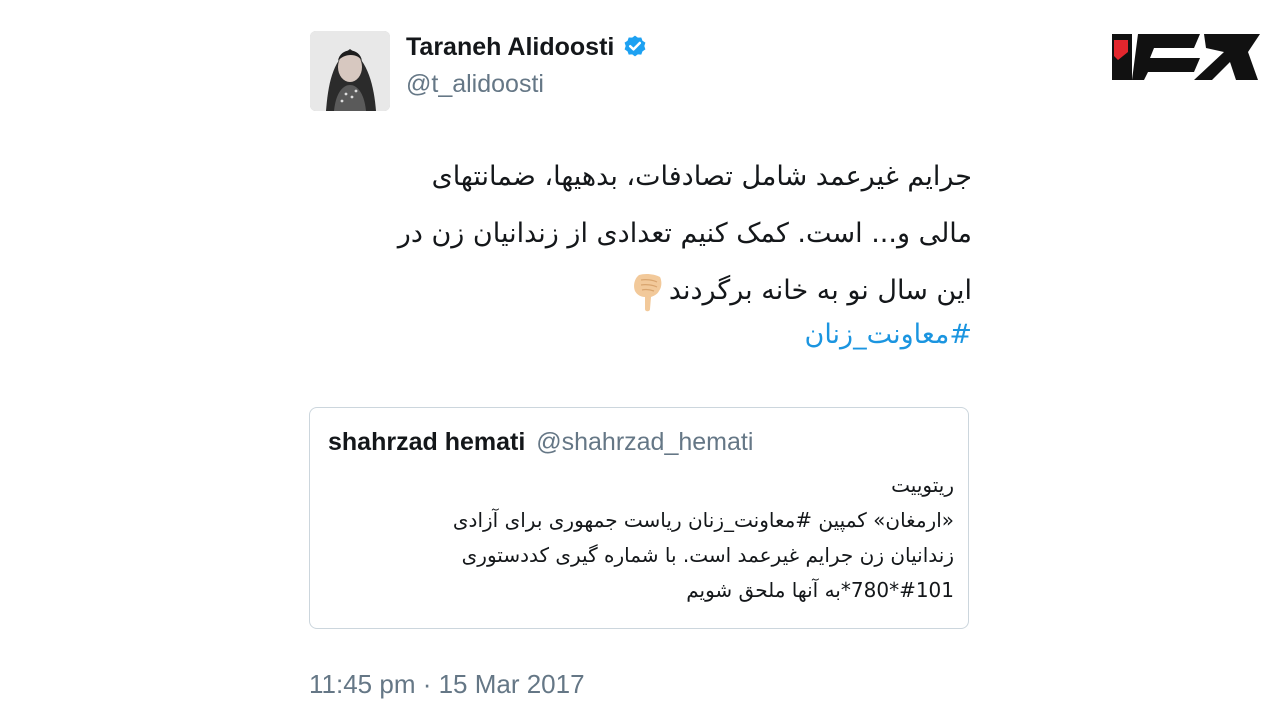  I want to click on hashtag-link: #معاونت_زنان, so click(786, 335).